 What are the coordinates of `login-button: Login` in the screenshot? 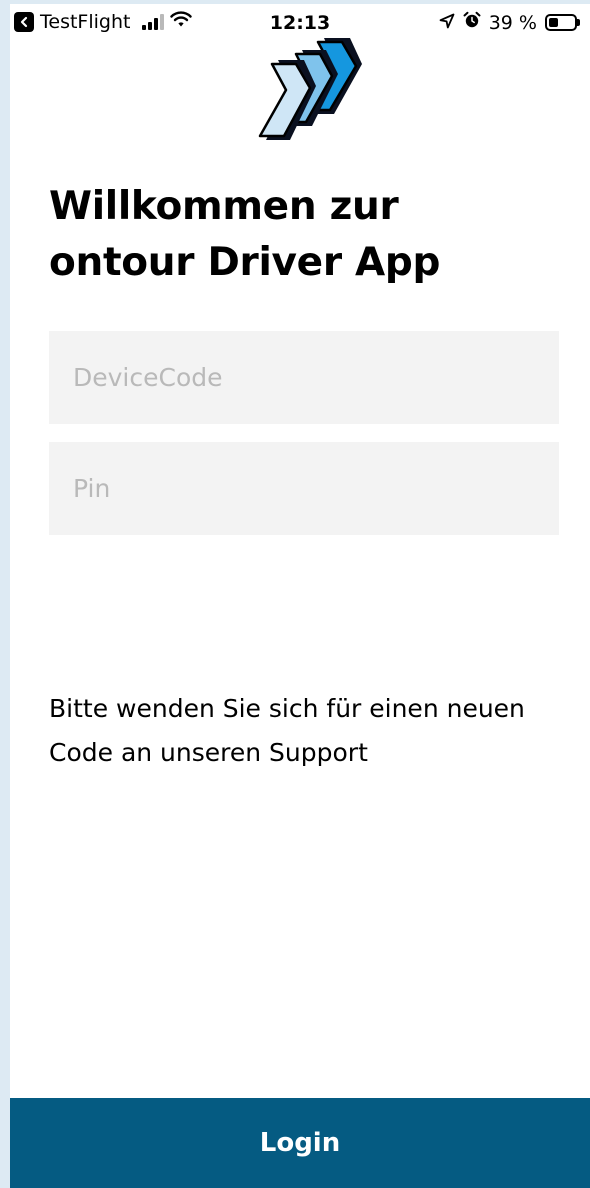 It's located at (300, 1143).